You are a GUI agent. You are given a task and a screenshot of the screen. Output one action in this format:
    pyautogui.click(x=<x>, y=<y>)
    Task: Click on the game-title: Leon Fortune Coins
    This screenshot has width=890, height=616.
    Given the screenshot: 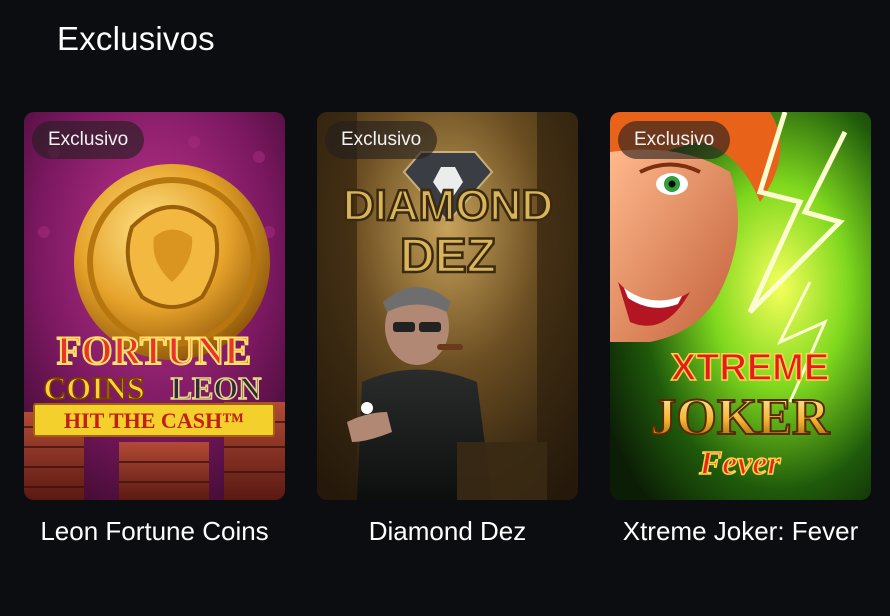 What is the action you would take?
    pyautogui.click(x=154, y=531)
    